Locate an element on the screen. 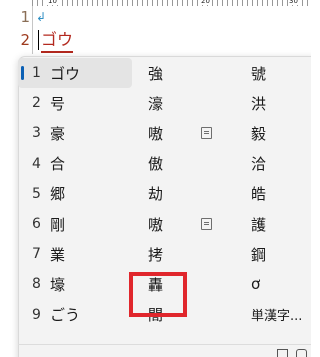 The width and height of the screenshot is (320, 357). candidate-text: 護 is located at coordinates (259, 224).